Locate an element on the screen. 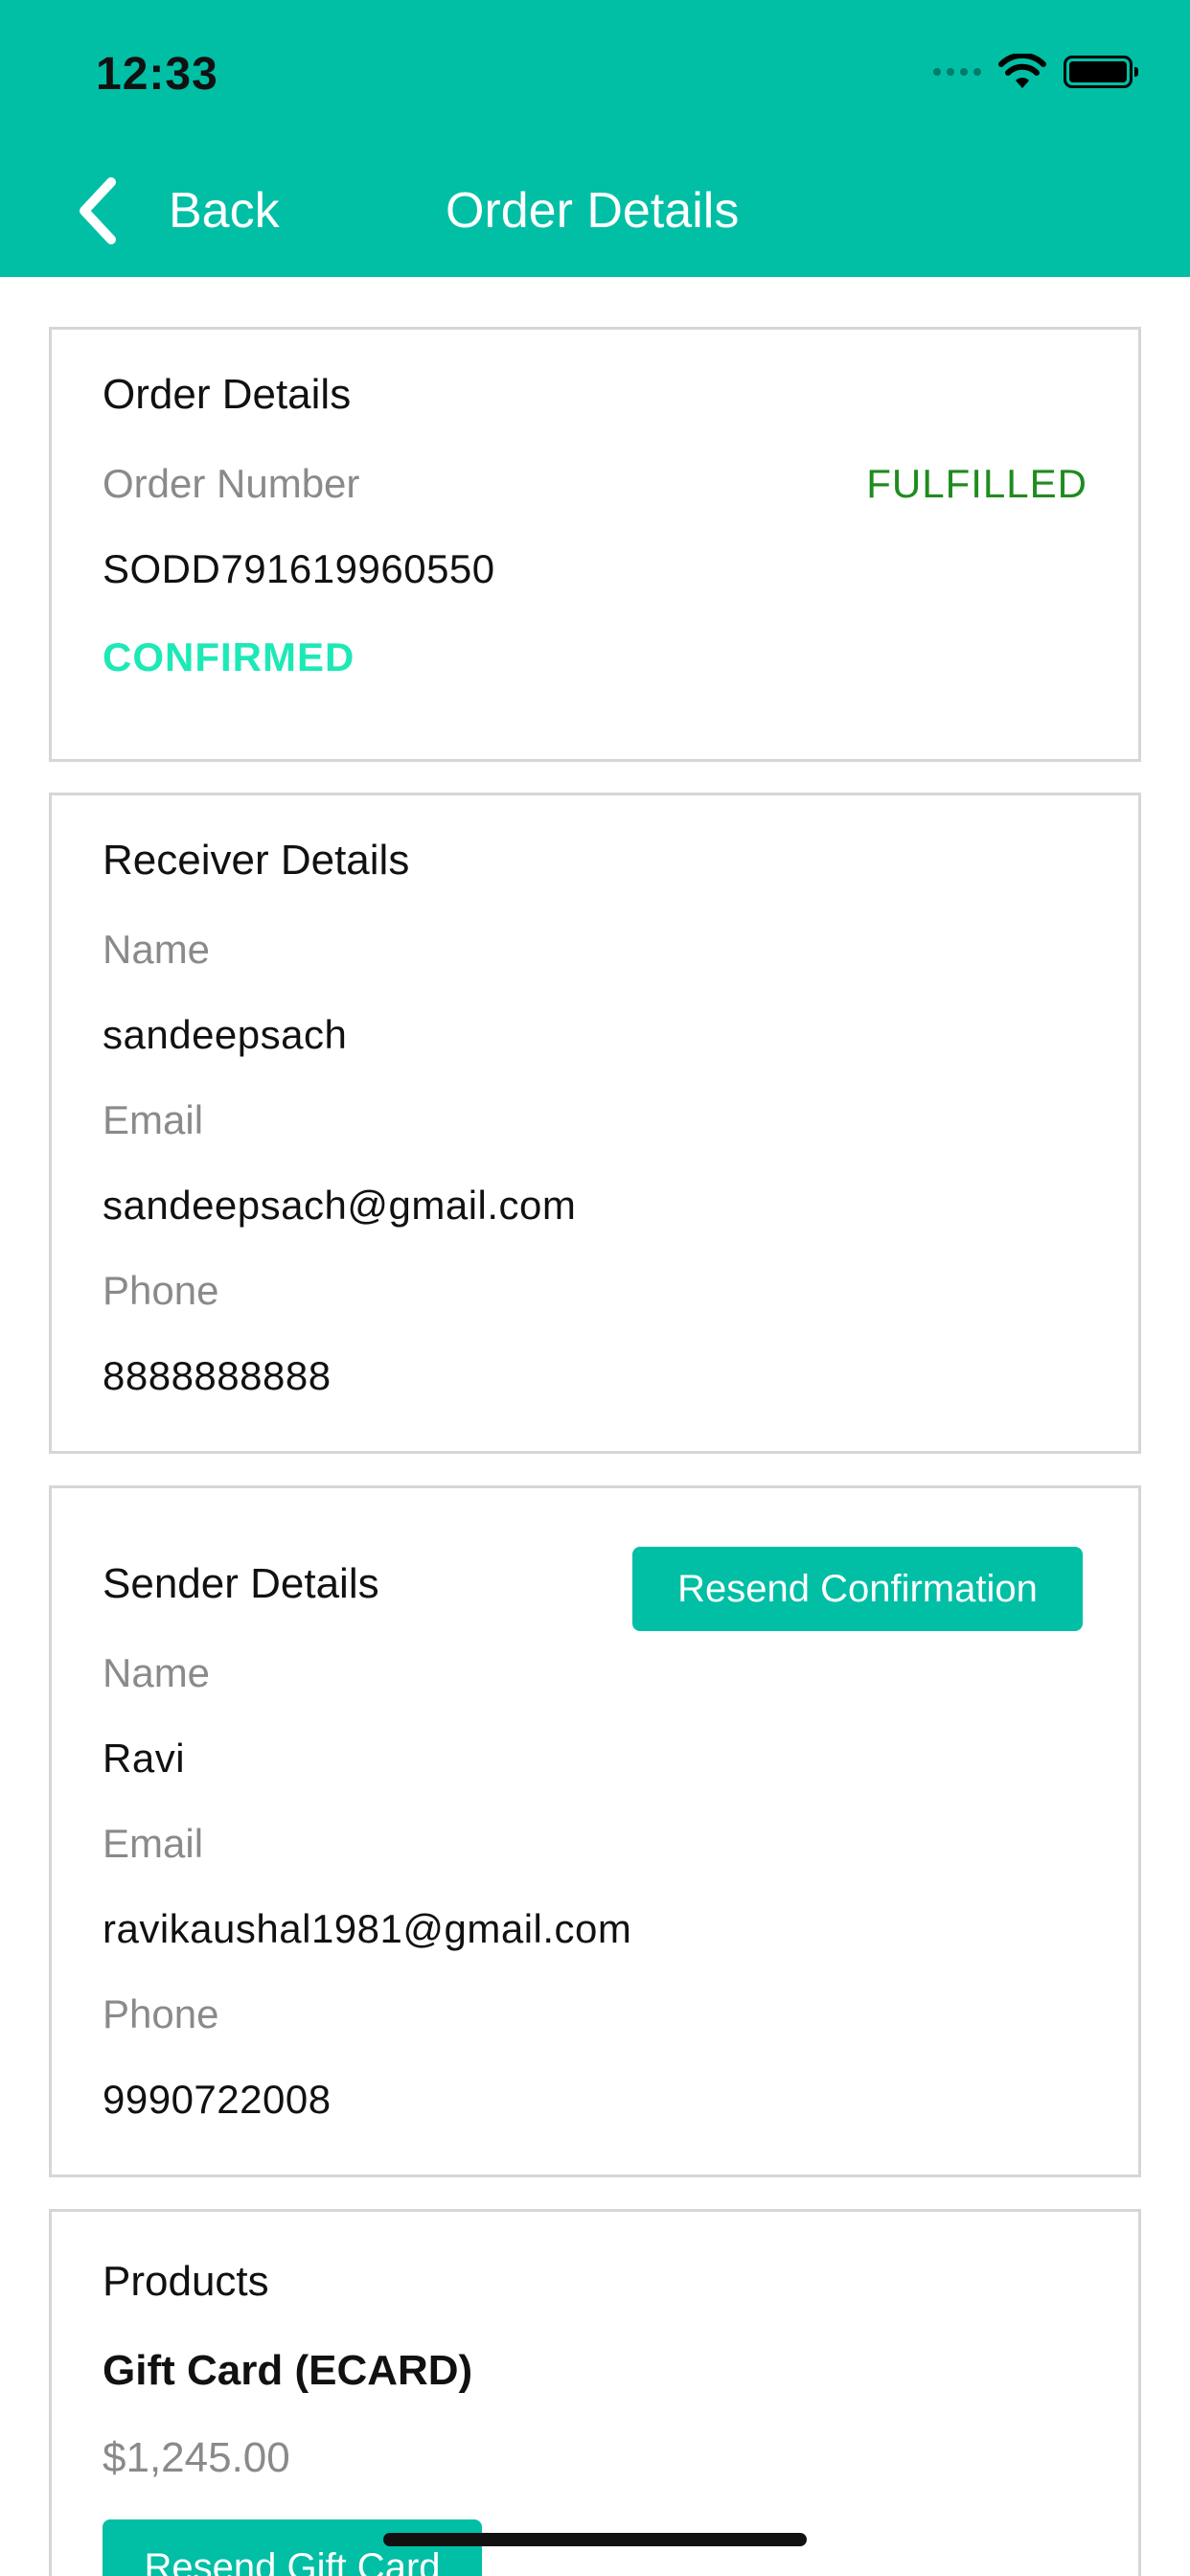 This screenshot has height=2576, width=1190. chevron-left-icon is located at coordinates (98, 210).